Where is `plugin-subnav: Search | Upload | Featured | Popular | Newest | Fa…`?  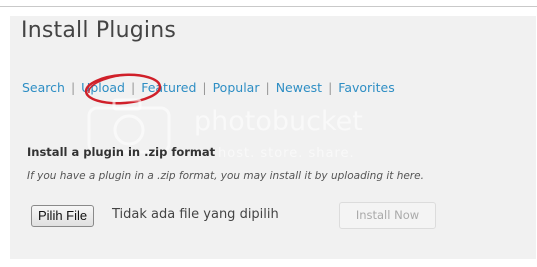 plugin-subnav: Search | Upload | Featured | Popular | Newest | Fa… is located at coordinates (208, 87).